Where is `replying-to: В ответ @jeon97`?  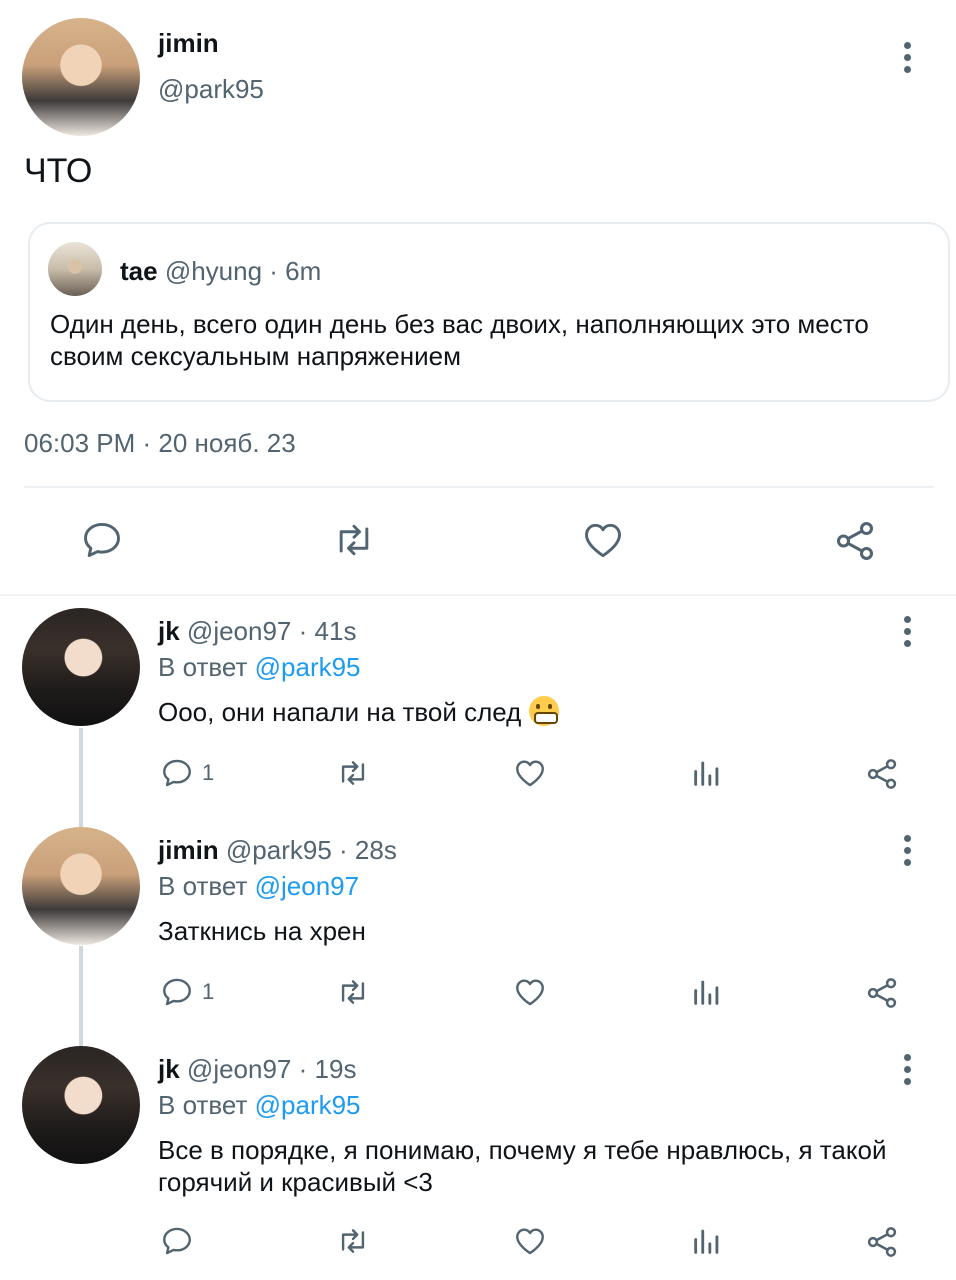
replying-to: В ответ @jeon97 is located at coordinates (258, 886).